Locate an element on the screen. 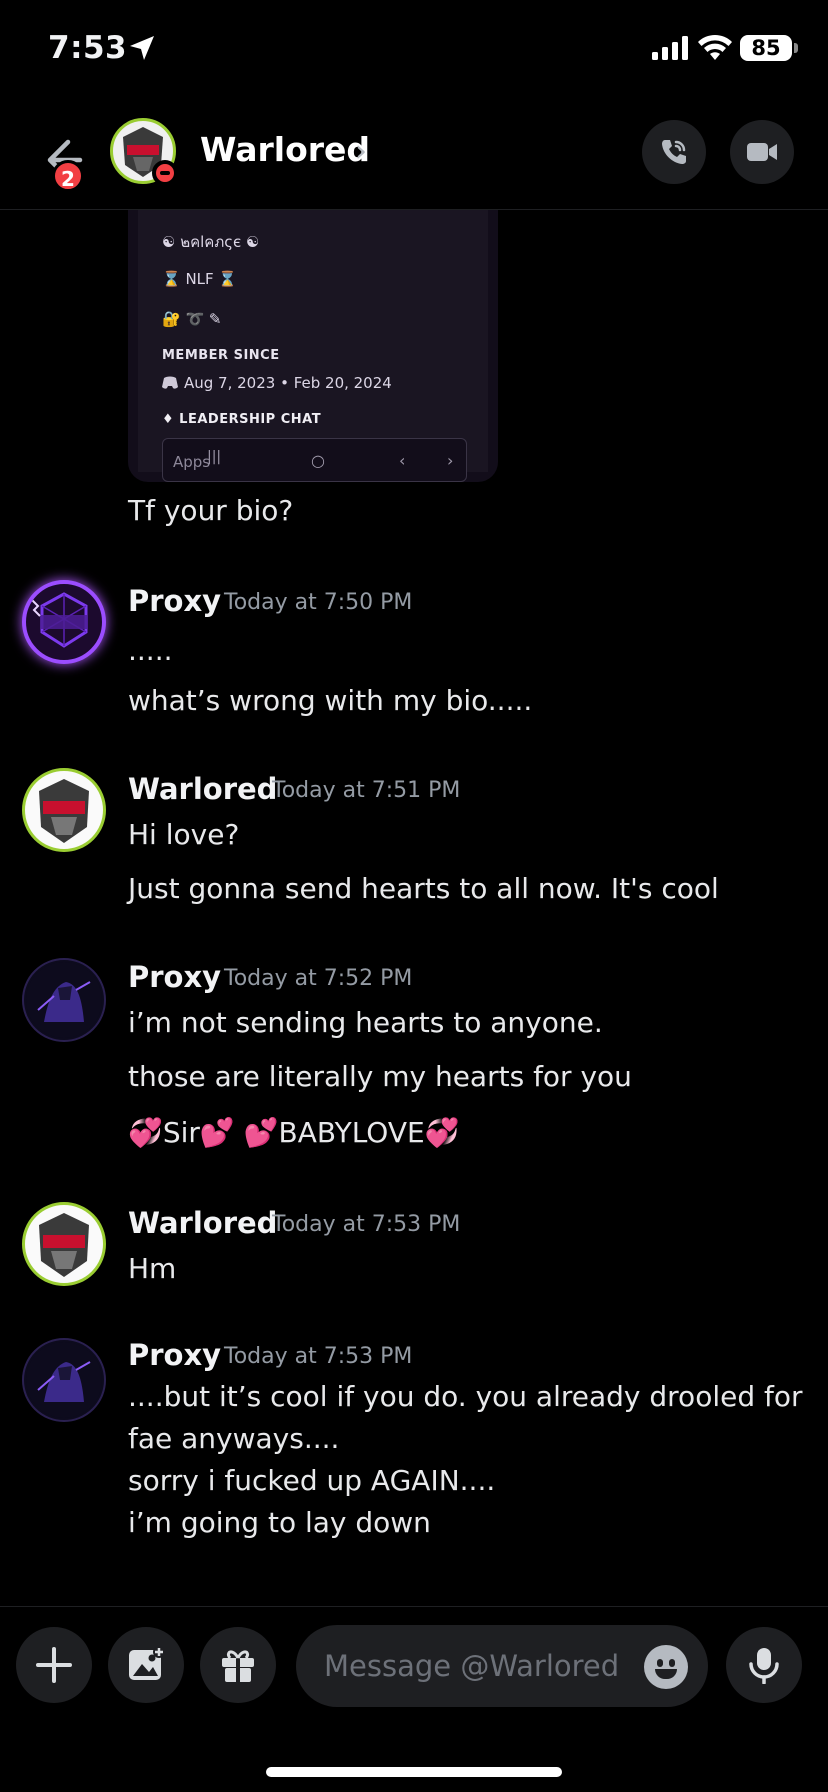 The image size is (828, 1792). apps-bar: Apps ||| ○ ‹ › is located at coordinates (314, 460).